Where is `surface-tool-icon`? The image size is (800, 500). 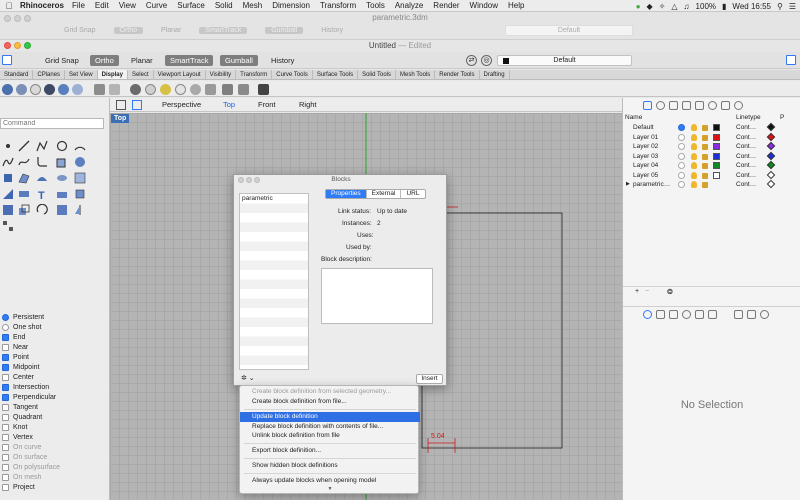
surface-tool-icon is located at coordinates (24, 178).